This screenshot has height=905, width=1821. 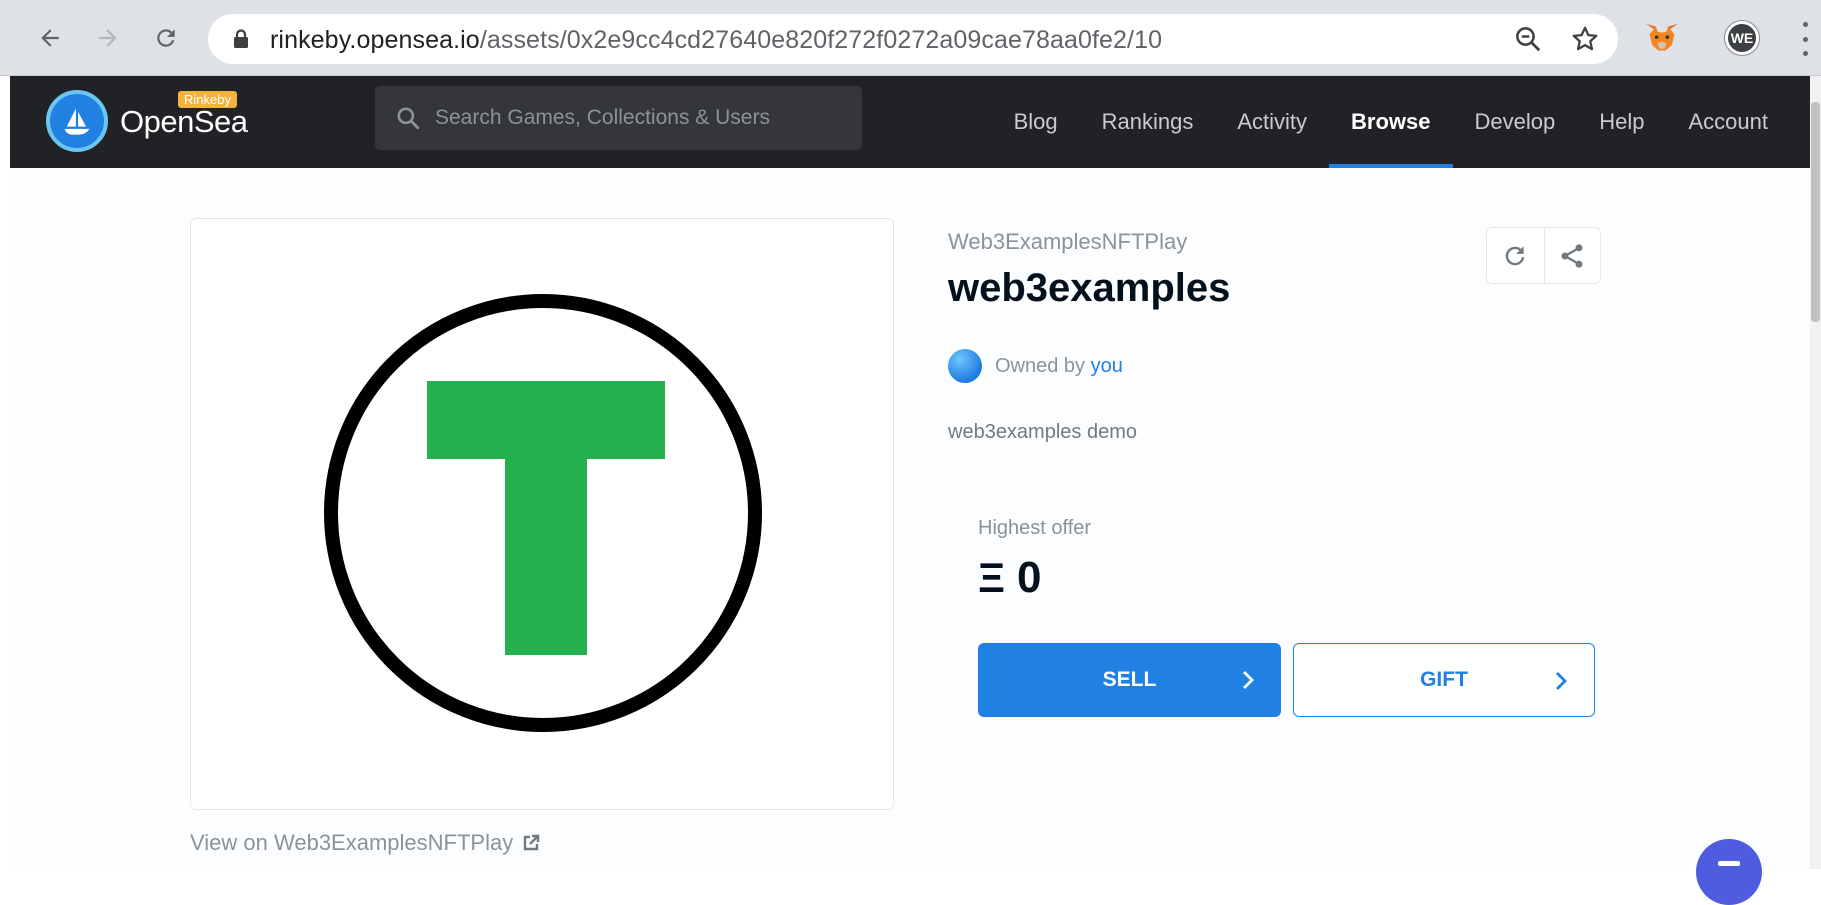 What do you see at coordinates (1036, 122) in the screenshot?
I see `nav-blog: Blog` at bounding box center [1036, 122].